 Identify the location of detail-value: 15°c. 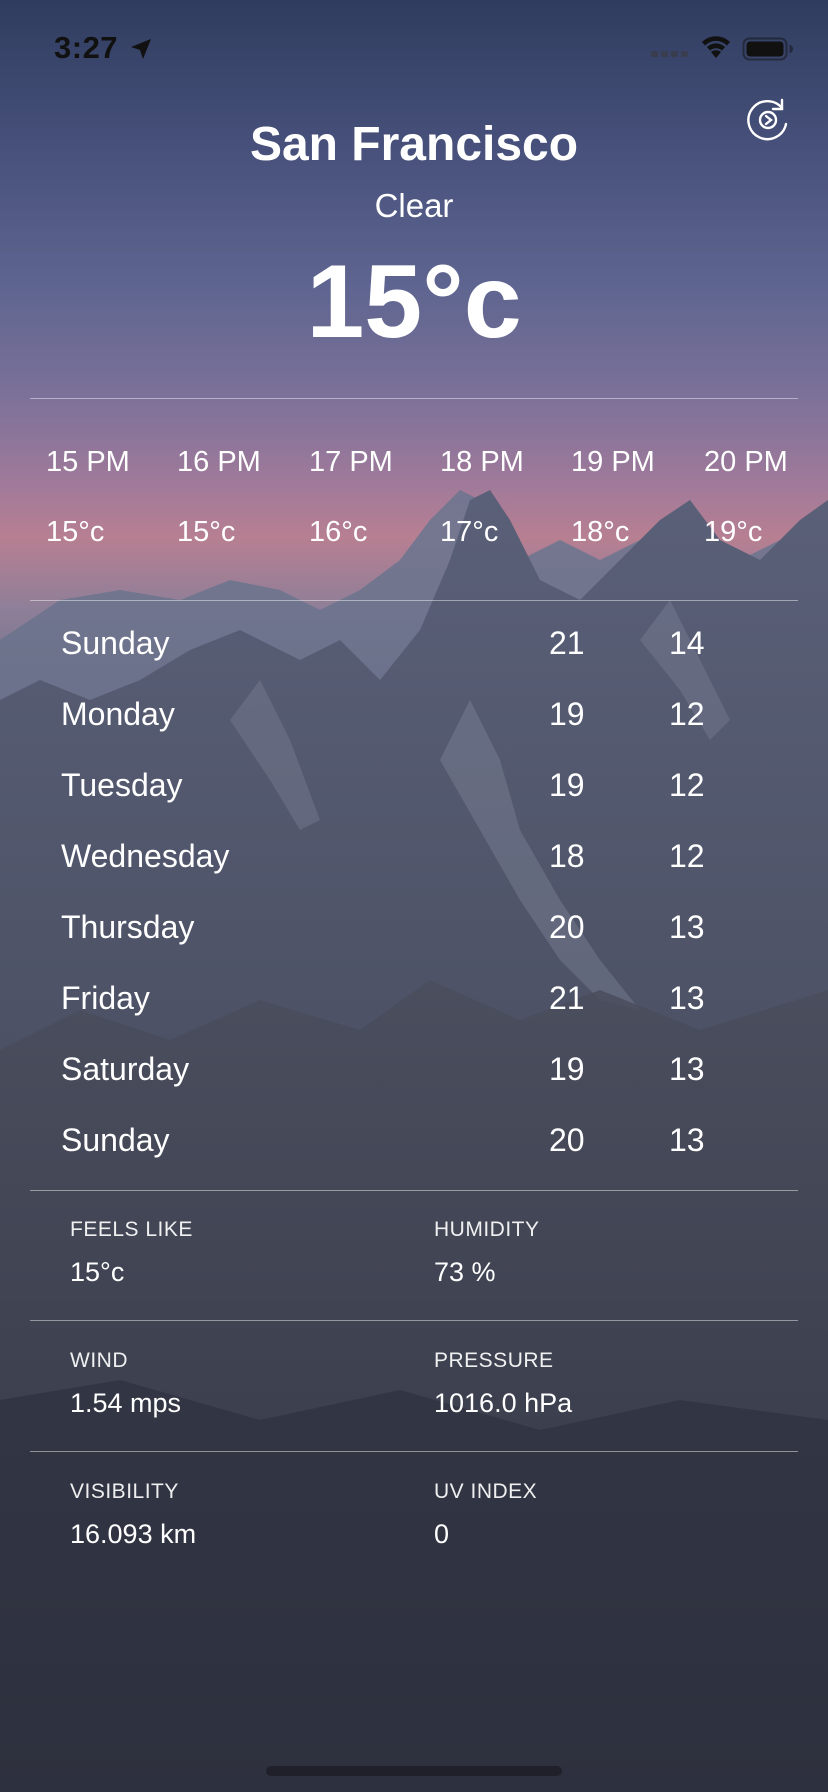
(97, 1272).